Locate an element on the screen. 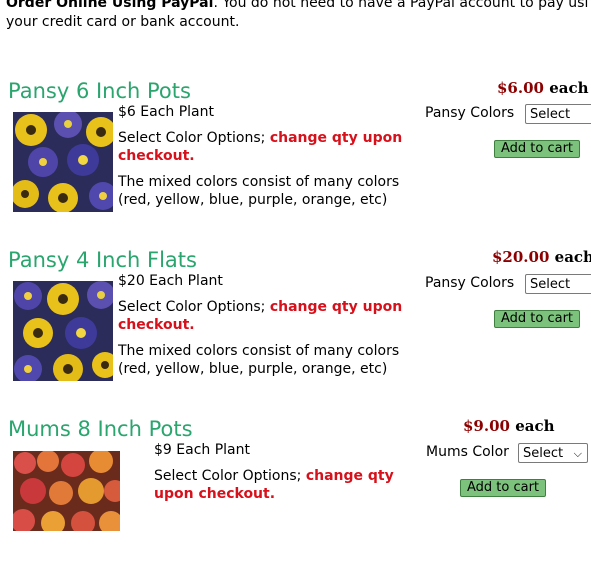 The image size is (591, 577). product-title: Pansy 6 Inch Pots is located at coordinates (99, 91).